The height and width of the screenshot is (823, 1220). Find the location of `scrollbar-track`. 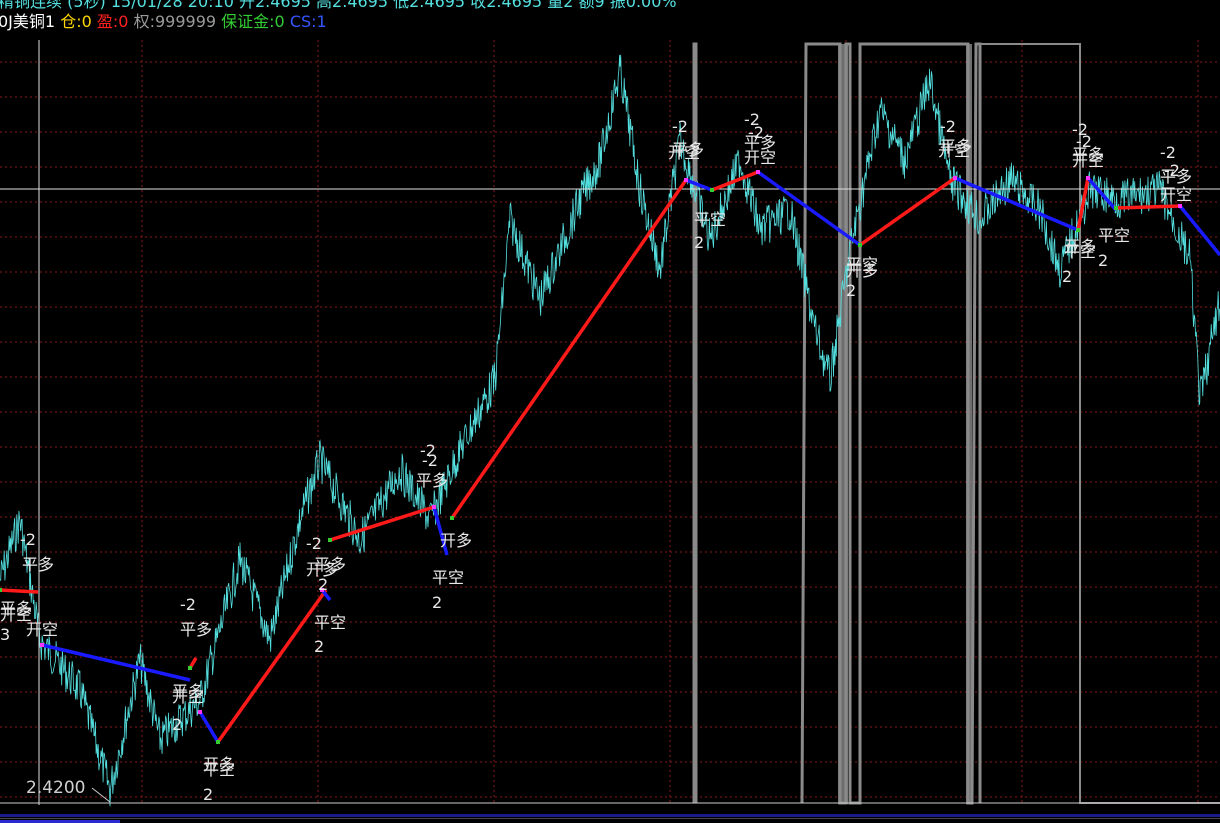

scrollbar-track is located at coordinates (610, 815).